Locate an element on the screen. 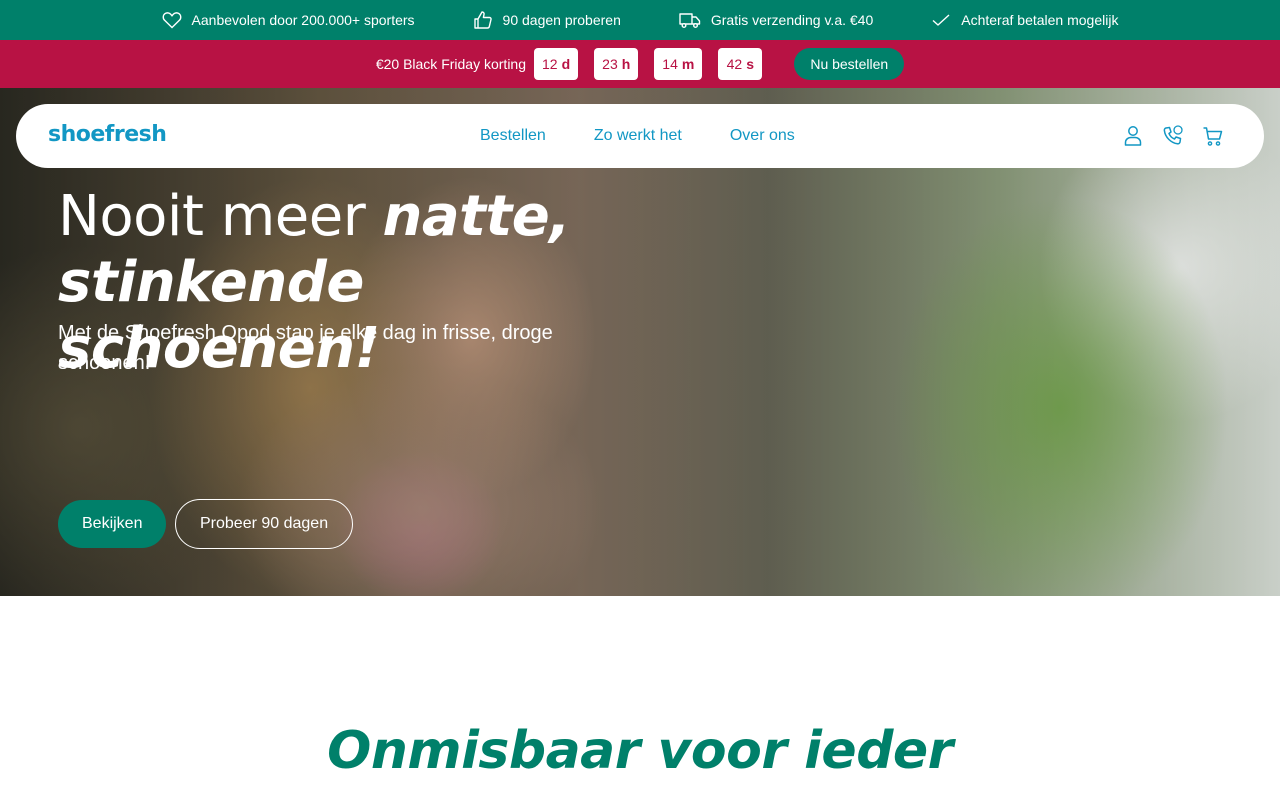 This screenshot has height=800, width=1280. usp-item-recommended: Aanbevolen door 200.000+ sporters is located at coordinates (288, 20).